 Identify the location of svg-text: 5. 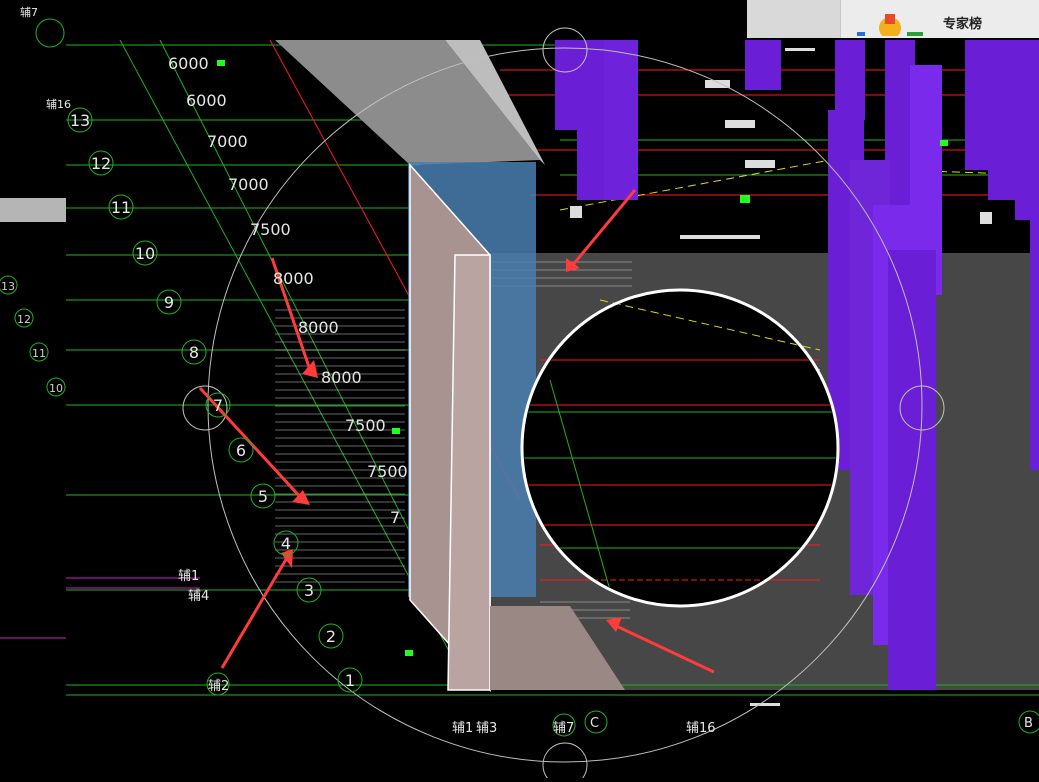
(263, 496).